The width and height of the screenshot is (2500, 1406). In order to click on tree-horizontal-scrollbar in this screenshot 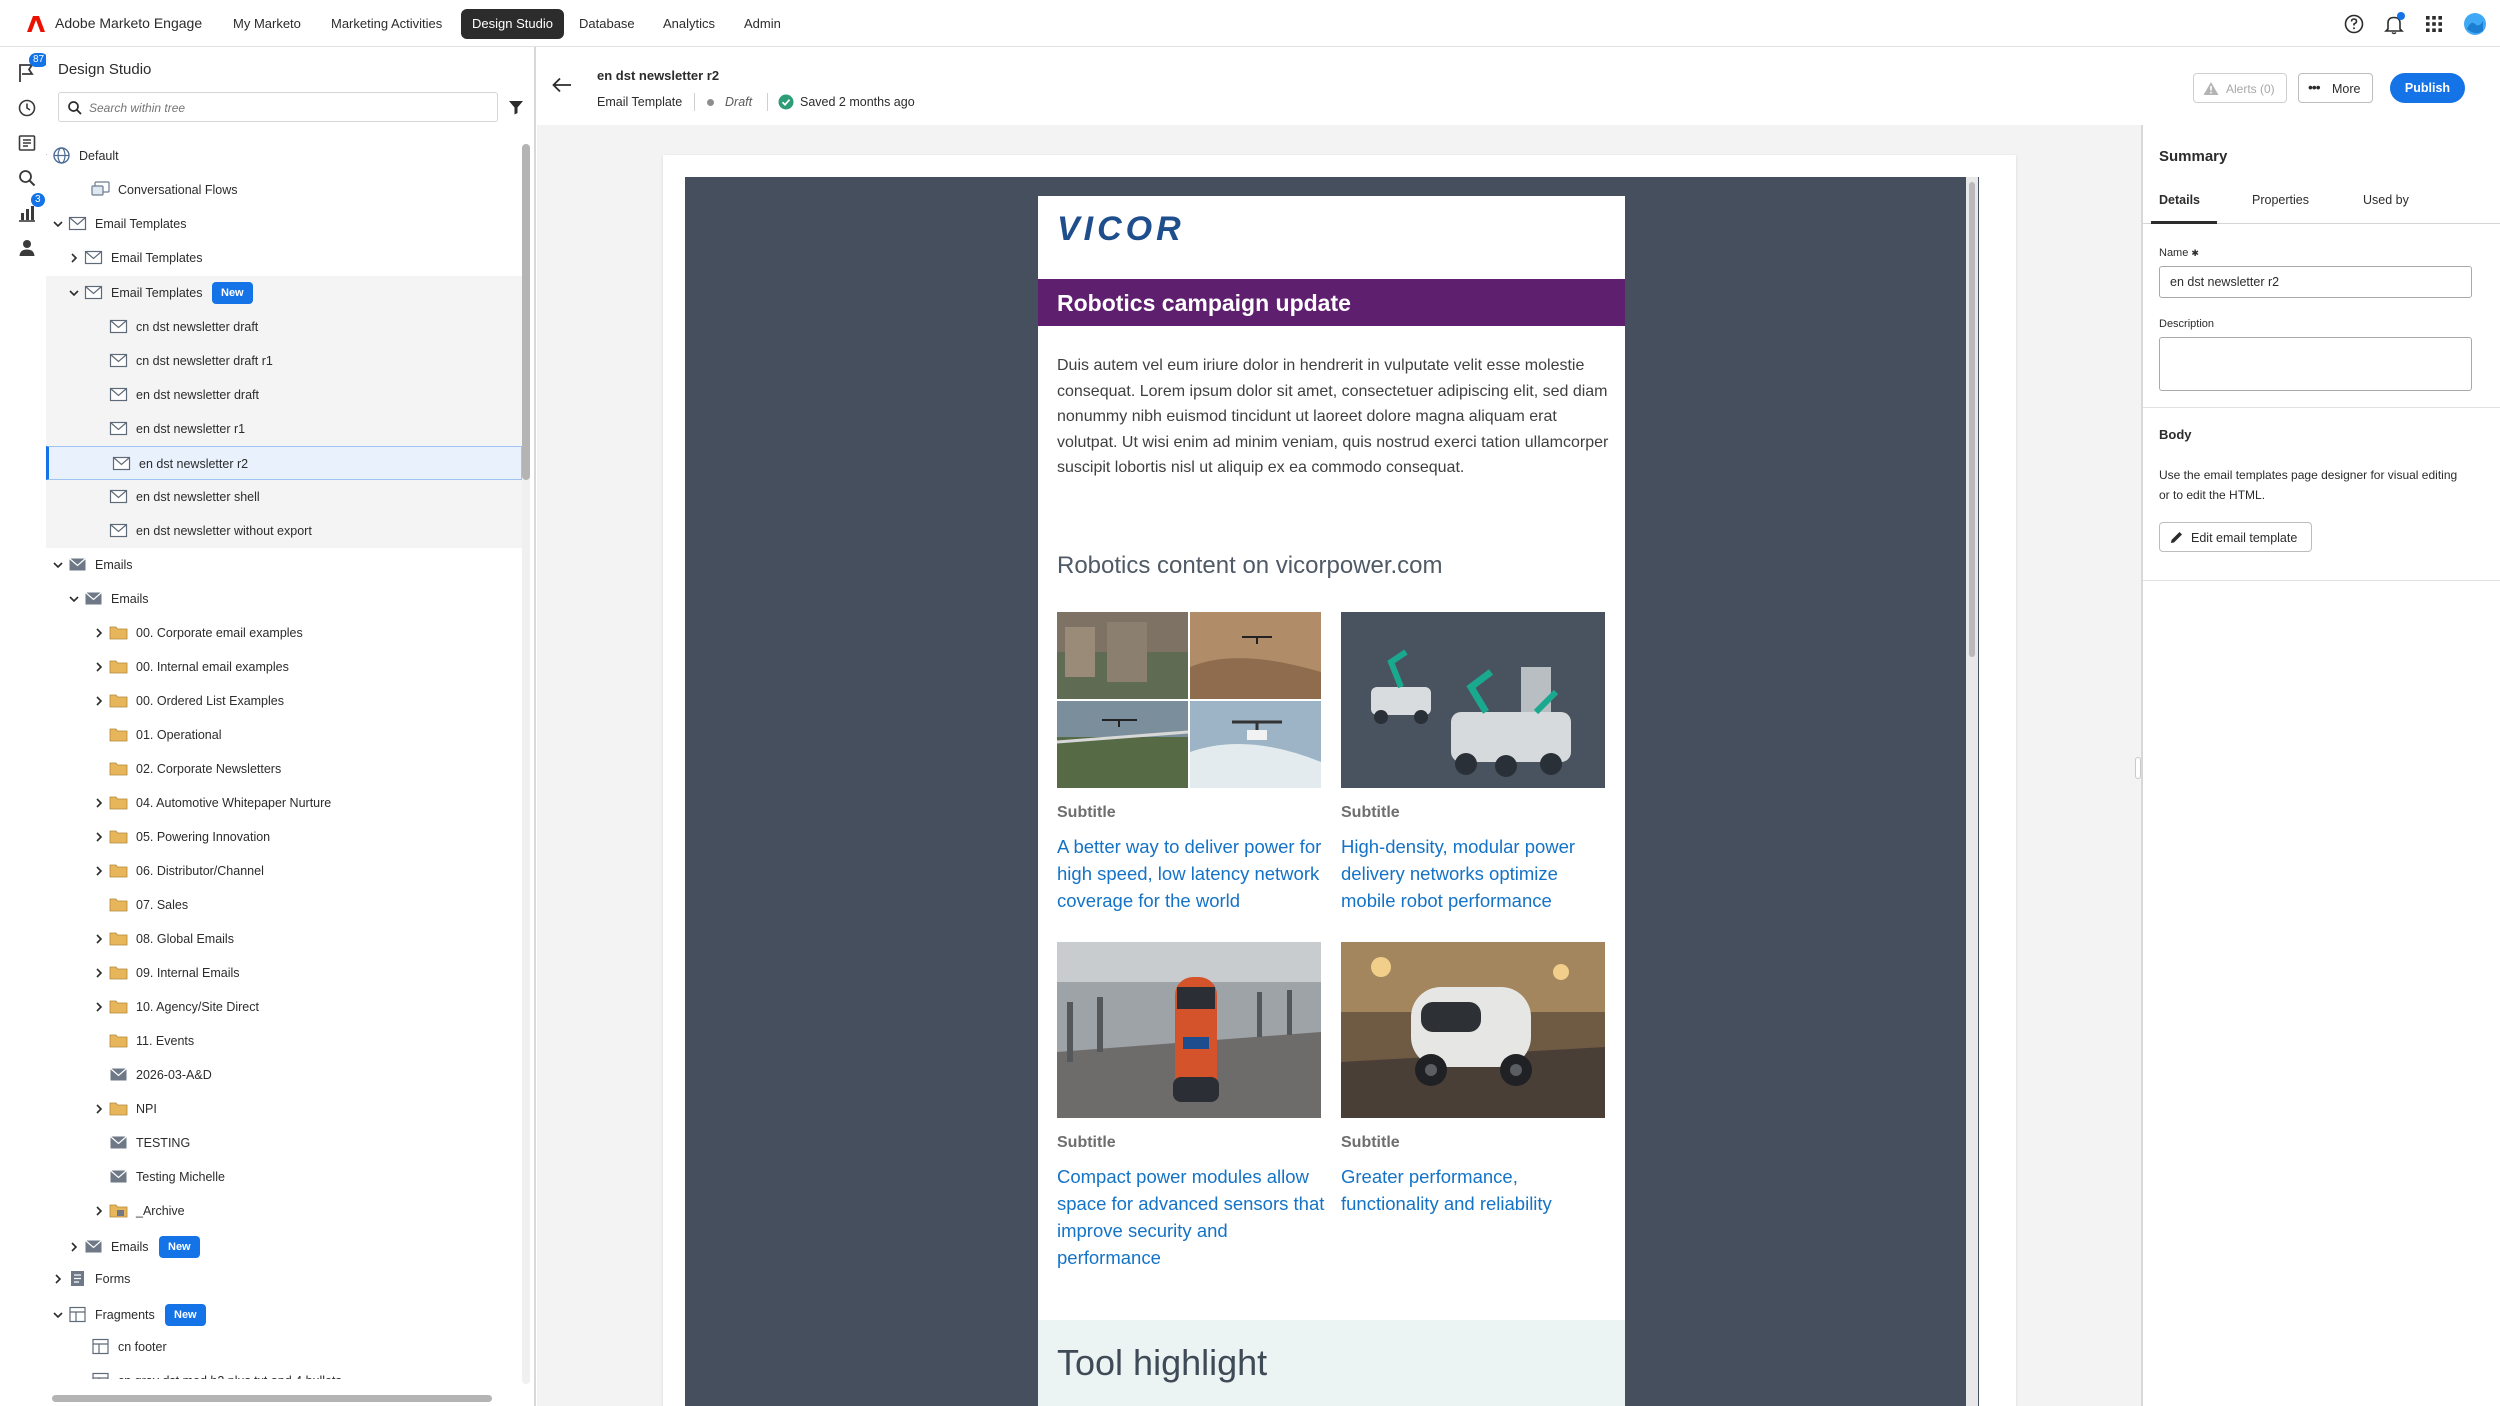, I will do `click(272, 1398)`.